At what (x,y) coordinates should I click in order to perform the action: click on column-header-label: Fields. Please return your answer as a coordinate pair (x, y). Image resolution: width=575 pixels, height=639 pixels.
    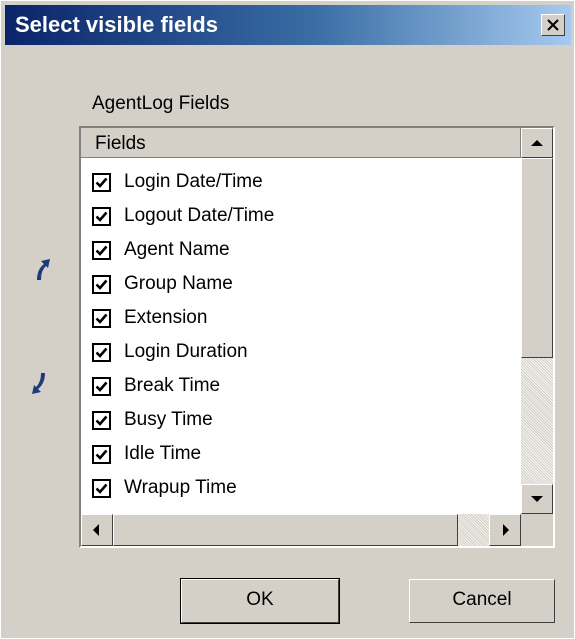
    Looking at the image, I should click on (120, 143).